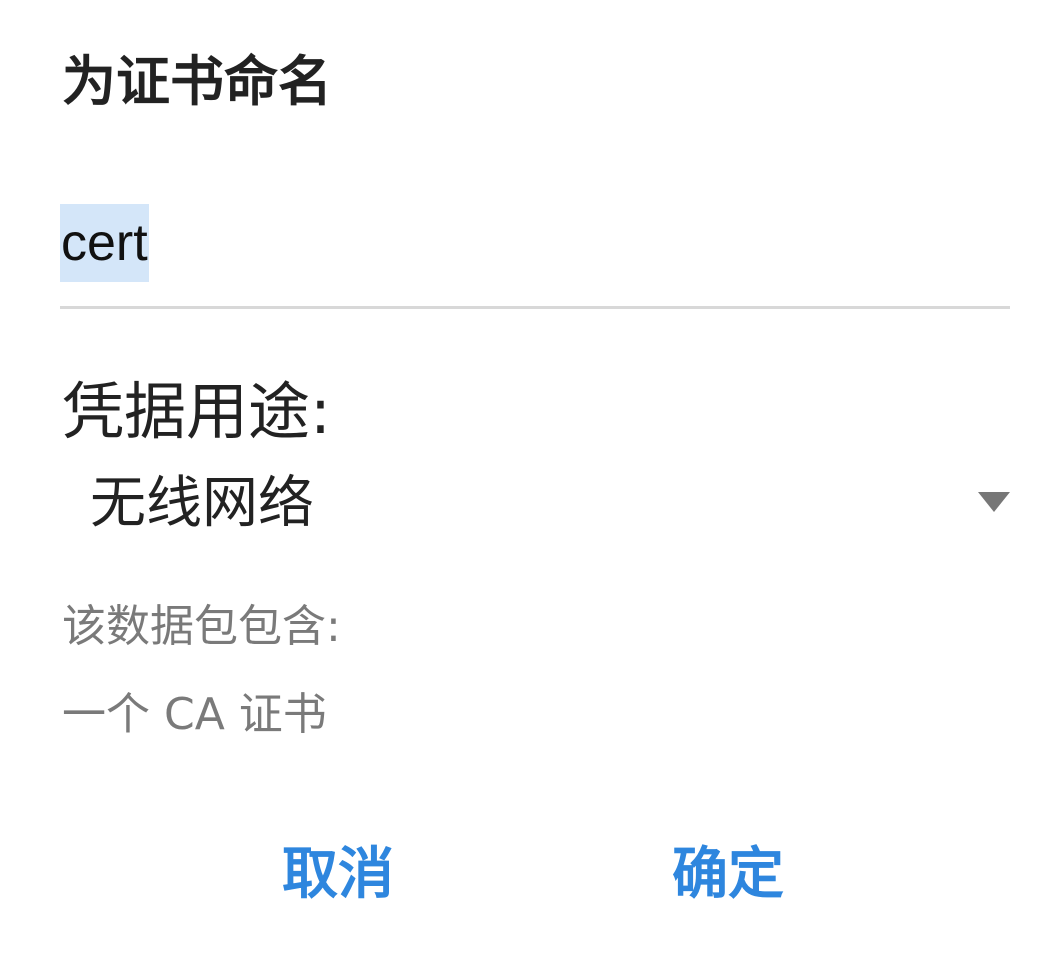 This screenshot has width=1052, height=962. What do you see at coordinates (197, 81) in the screenshot?
I see `dialog-title: 为证书命名` at bounding box center [197, 81].